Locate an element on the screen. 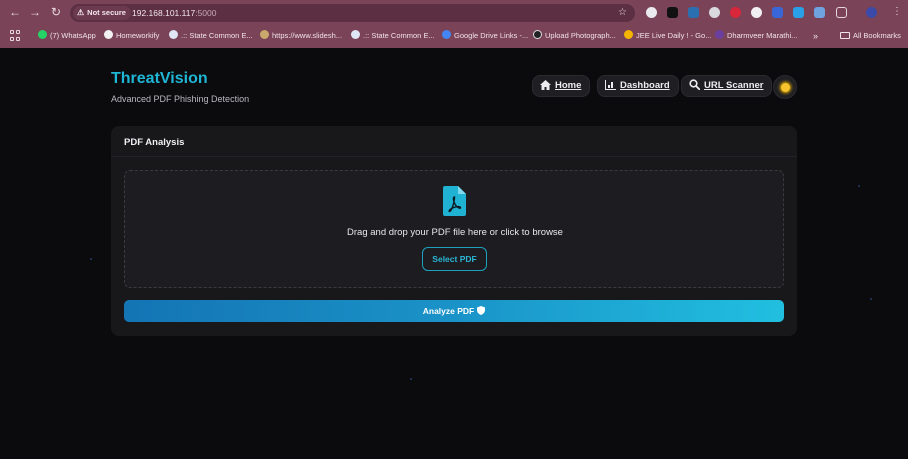 The image size is (908, 459). extension-shield-icon is located at coordinates (798, 12).